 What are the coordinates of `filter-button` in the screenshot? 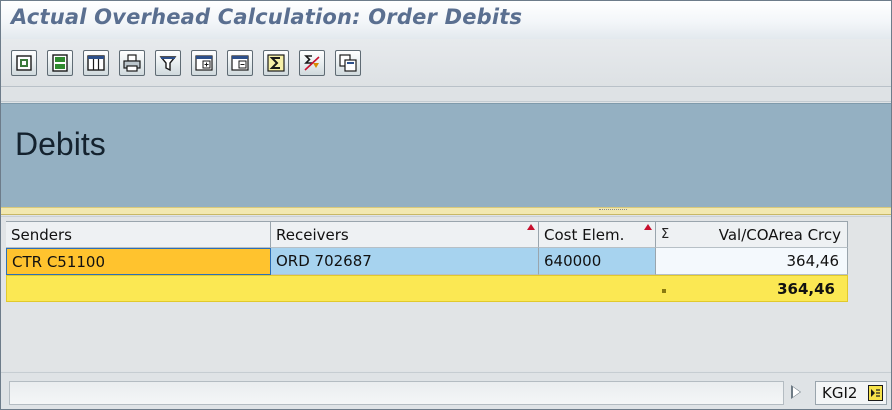 It's located at (168, 63).